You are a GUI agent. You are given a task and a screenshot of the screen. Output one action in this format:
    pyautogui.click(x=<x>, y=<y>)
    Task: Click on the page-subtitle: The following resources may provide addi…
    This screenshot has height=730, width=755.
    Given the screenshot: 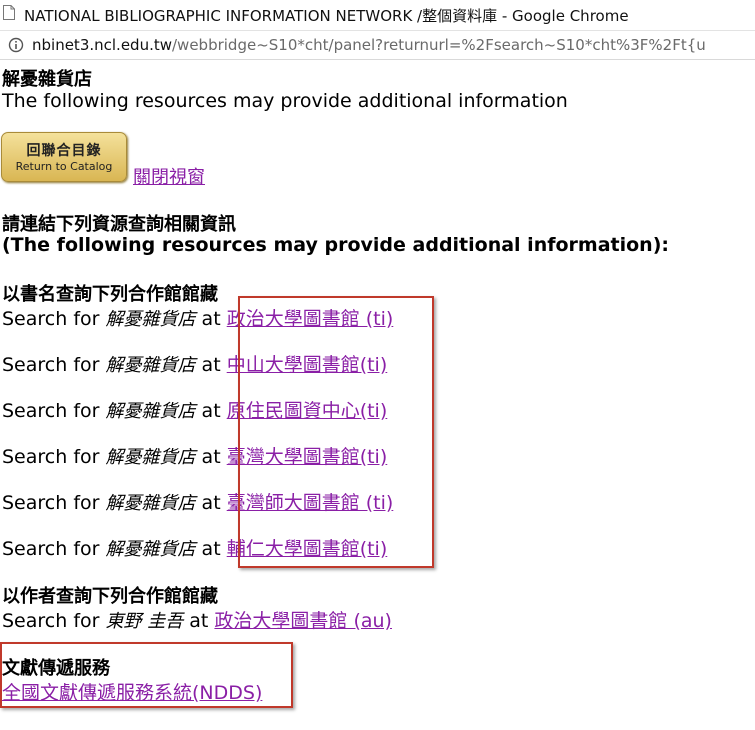 What is the action you would take?
    pyautogui.click(x=285, y=101)
    